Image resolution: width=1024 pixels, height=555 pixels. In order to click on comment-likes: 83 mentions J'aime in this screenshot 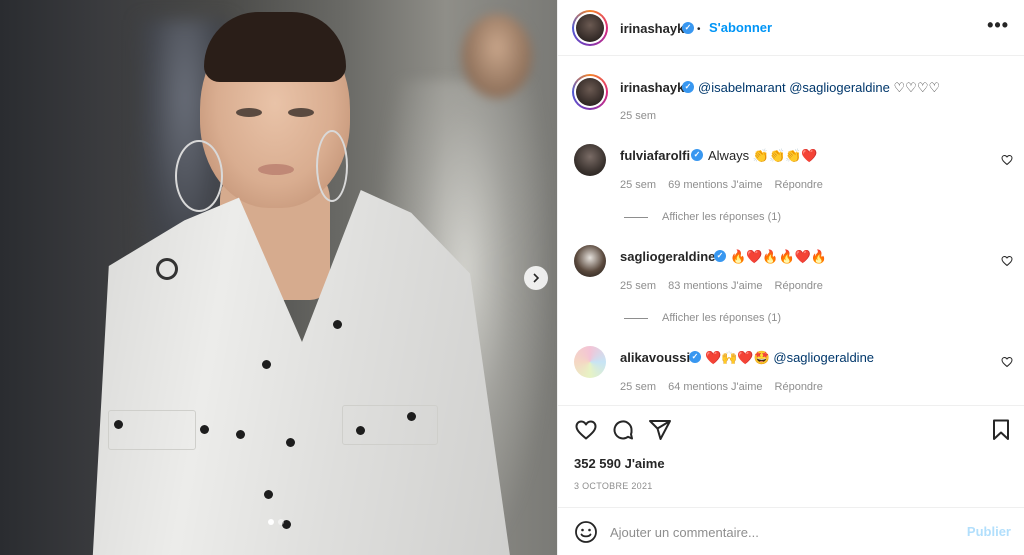, I will do `click(715, 286)`.